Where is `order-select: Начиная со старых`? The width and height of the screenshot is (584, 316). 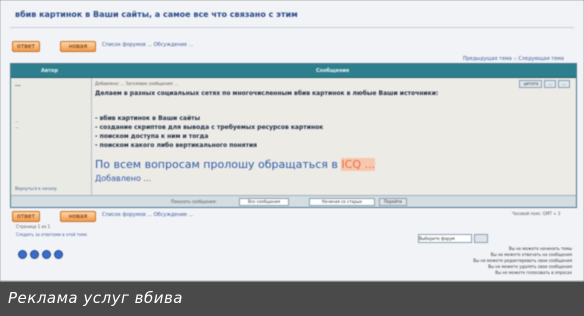 order-select: Начиная со старых is located at coordinates (342, 202).